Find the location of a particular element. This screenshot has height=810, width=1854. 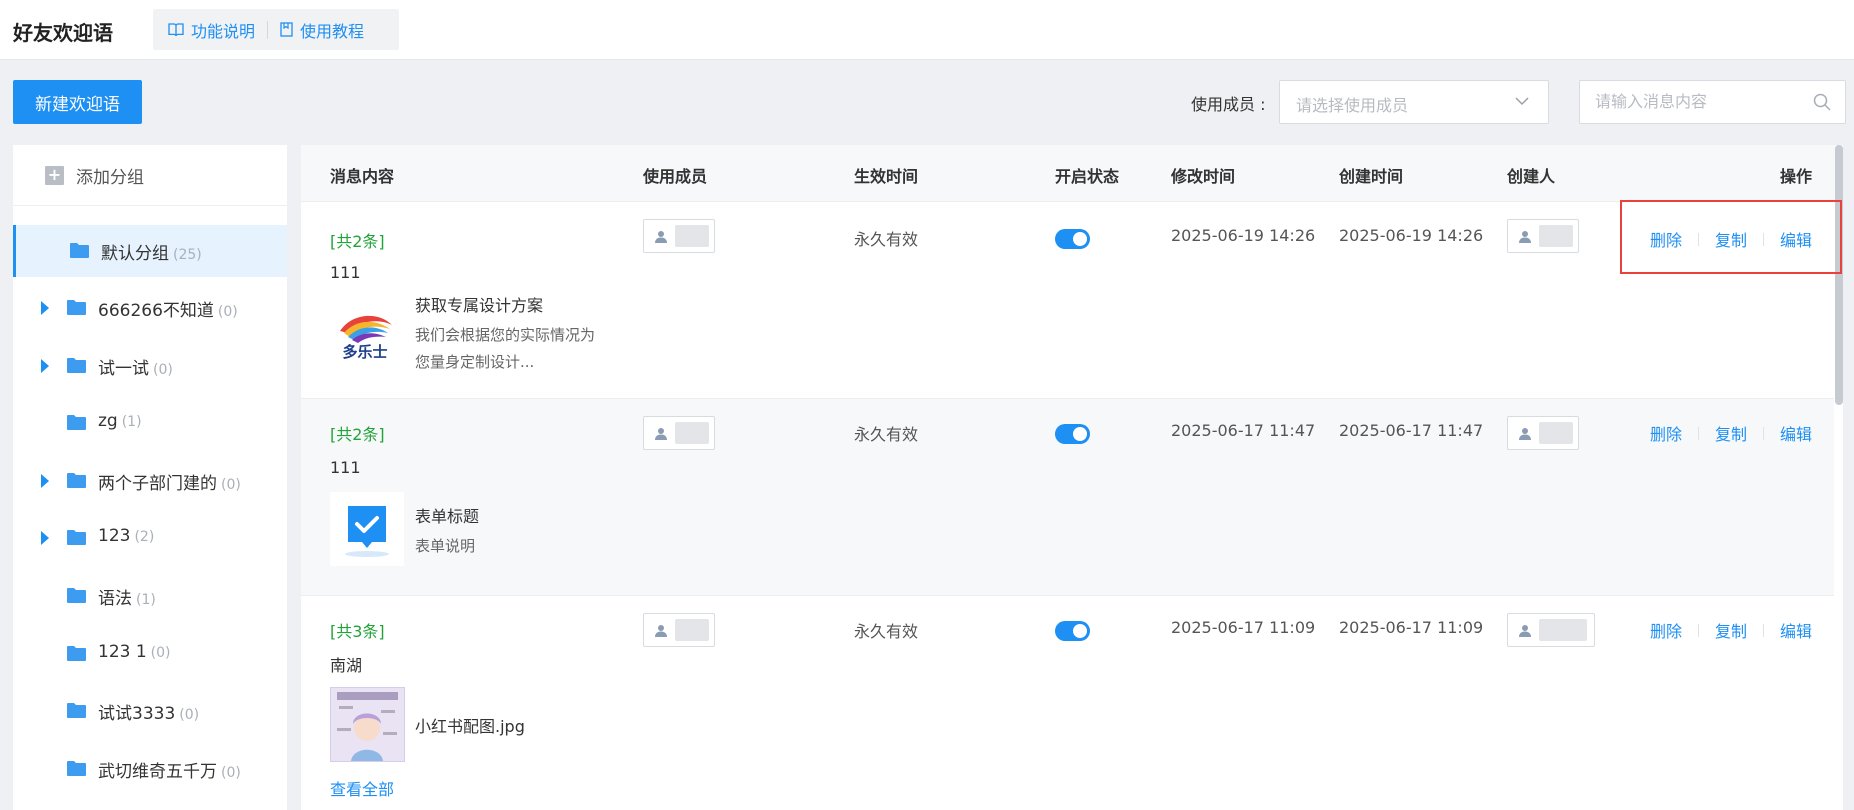

member-select: 请选择使用成员 is located at coordinates (1414, 102).